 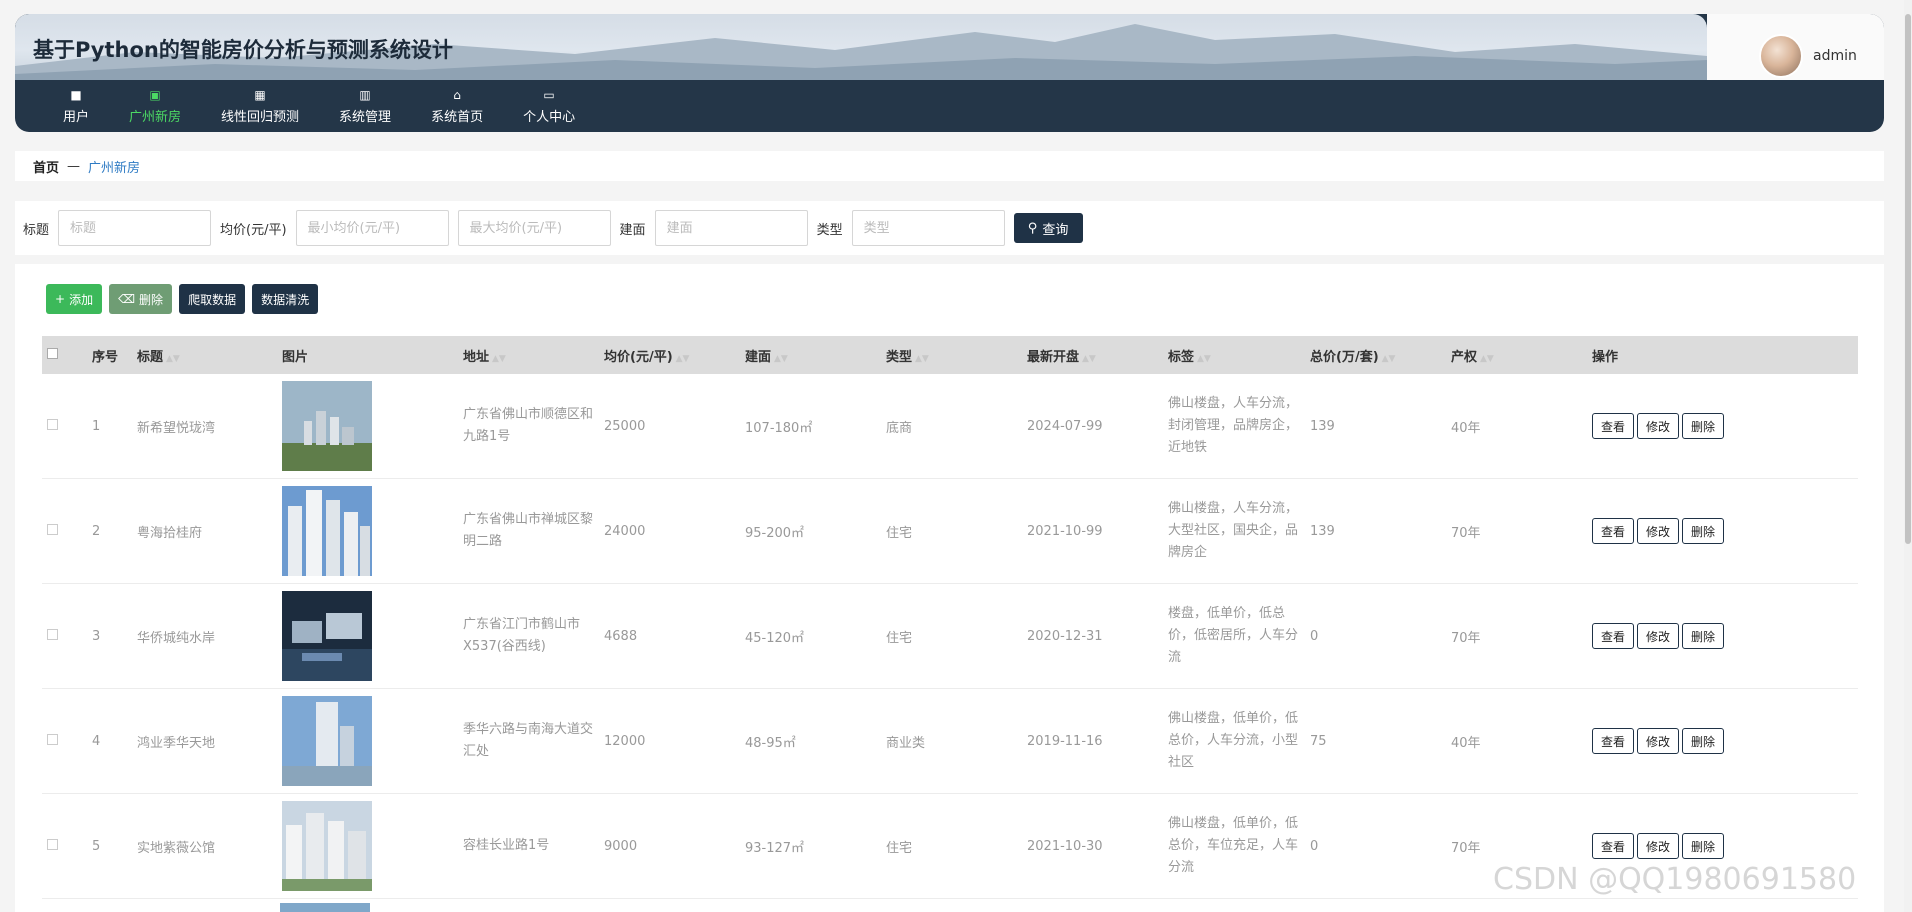 What do you see at coordinates (96, 846) in the screenshot?
I see `row-no: 5` at bounding box center [96, 846].